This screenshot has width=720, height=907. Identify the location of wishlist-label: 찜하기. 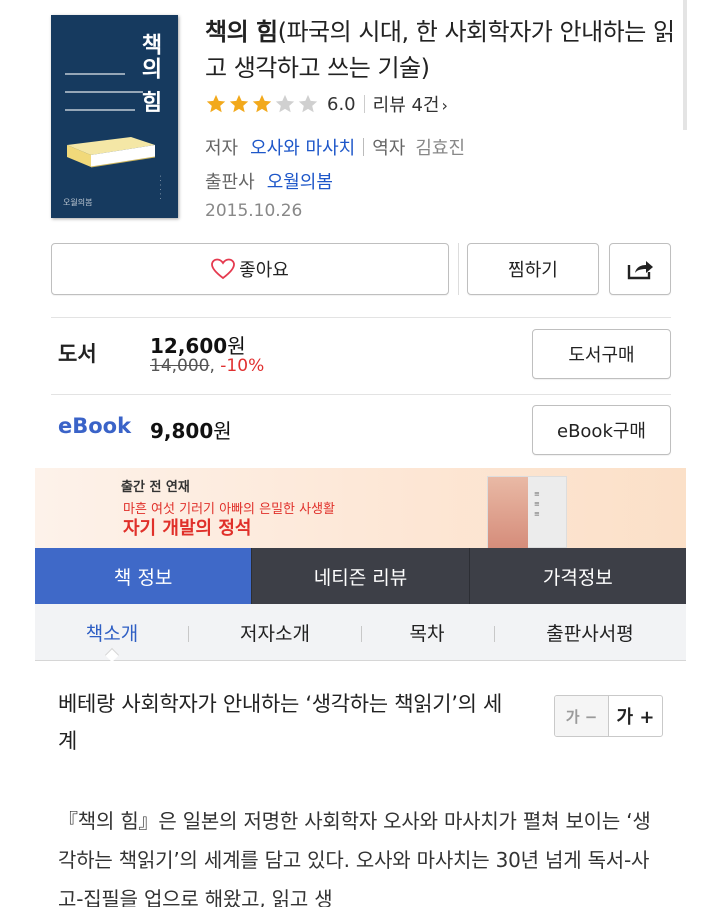
(533, 270).